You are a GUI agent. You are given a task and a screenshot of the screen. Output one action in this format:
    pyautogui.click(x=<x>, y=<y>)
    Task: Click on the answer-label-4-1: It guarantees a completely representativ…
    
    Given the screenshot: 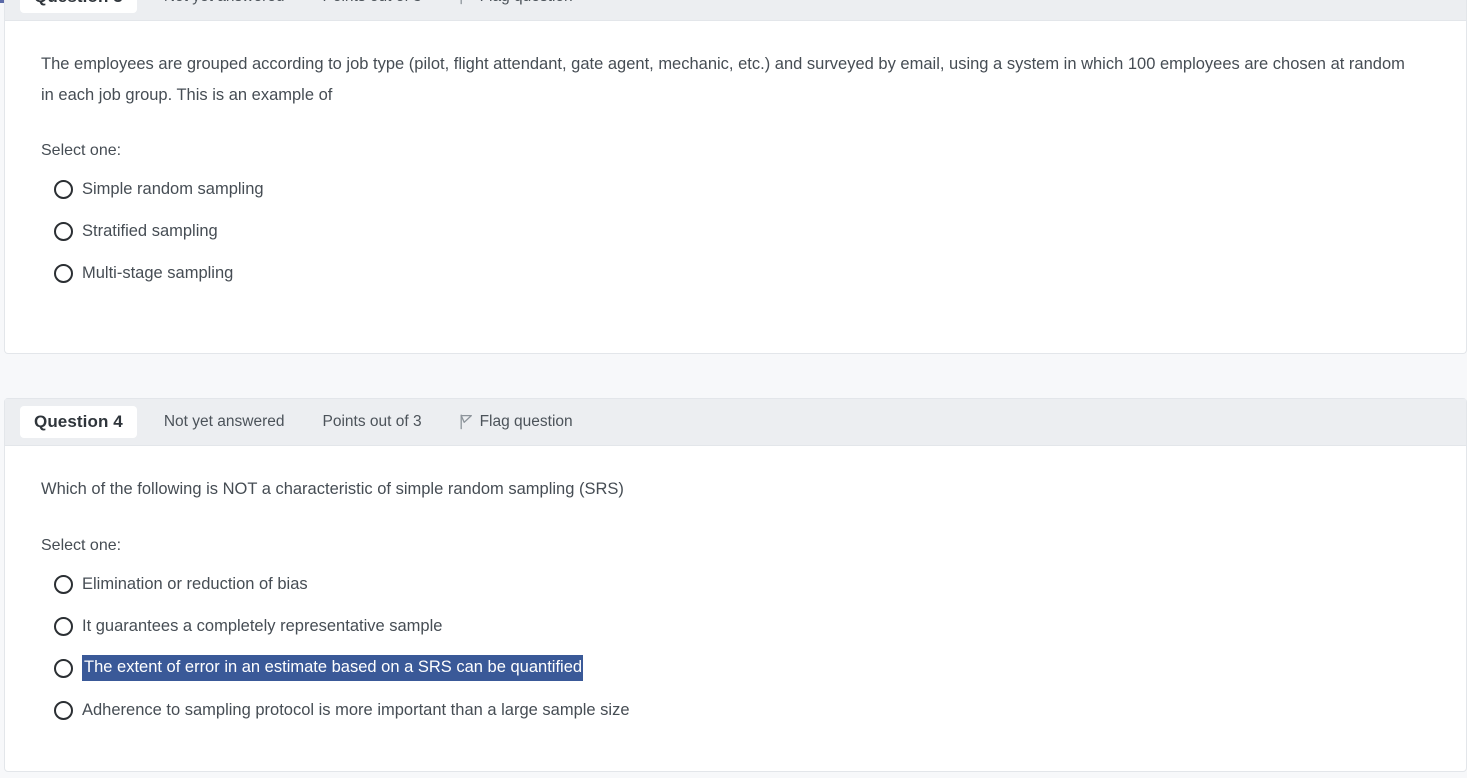 What is the action you would take?
    pyautogui.click(x=262, y=626)
    